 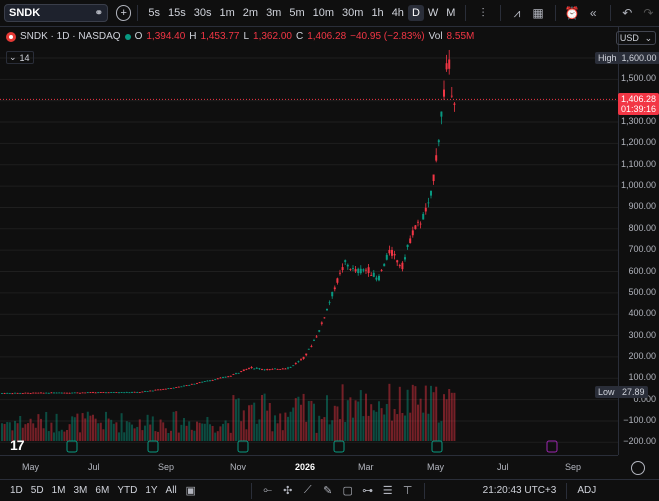 I want to click on timeframe-30s: 30s, so click(x=203, y=13).